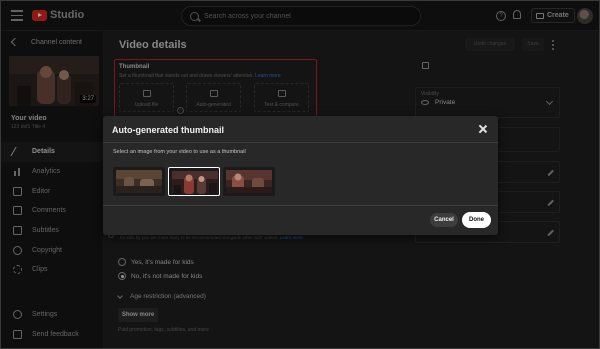 The image size is (600, 349). Describe the element at coordinates (444, 220) in the screenshot. I see `cancel-button: Cancel` at that location.